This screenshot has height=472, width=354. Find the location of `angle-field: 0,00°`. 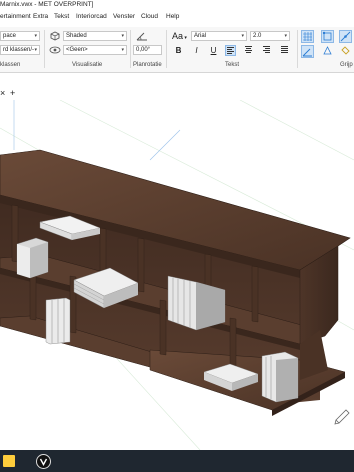

angle-field: 0,00° is located at coordinates (147, 50).